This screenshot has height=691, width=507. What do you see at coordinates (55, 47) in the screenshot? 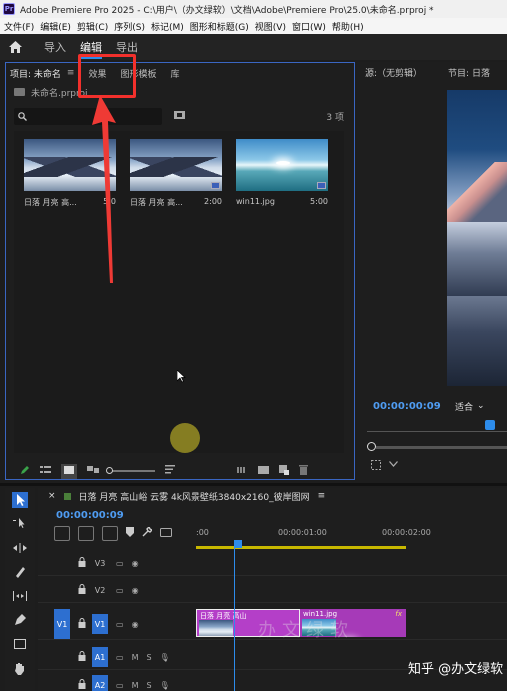
I see `tab-import: 导入` at bounding box center [55, 47].